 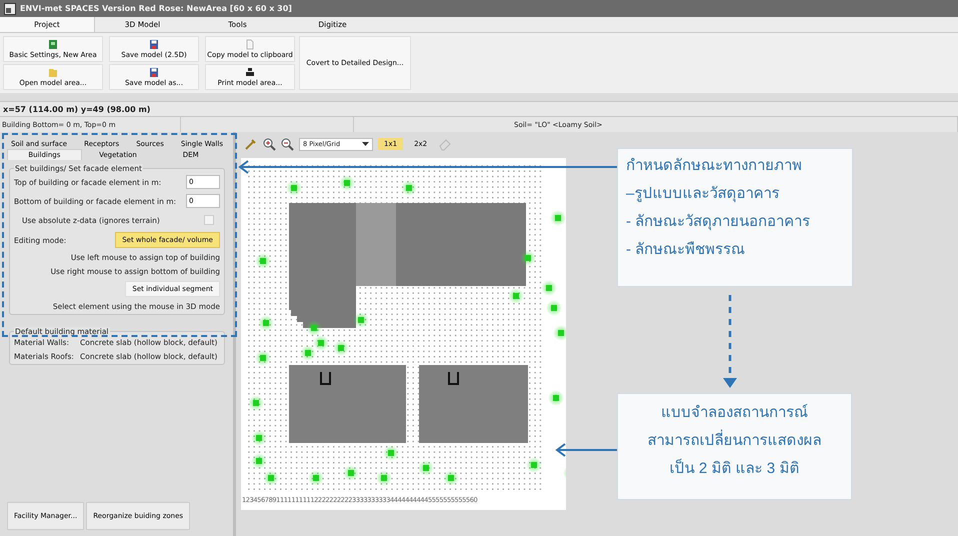 I want to click on annotation-text: - ลักษณะวัสดุภายนอกอาคาร, so click(x=719, y=222).